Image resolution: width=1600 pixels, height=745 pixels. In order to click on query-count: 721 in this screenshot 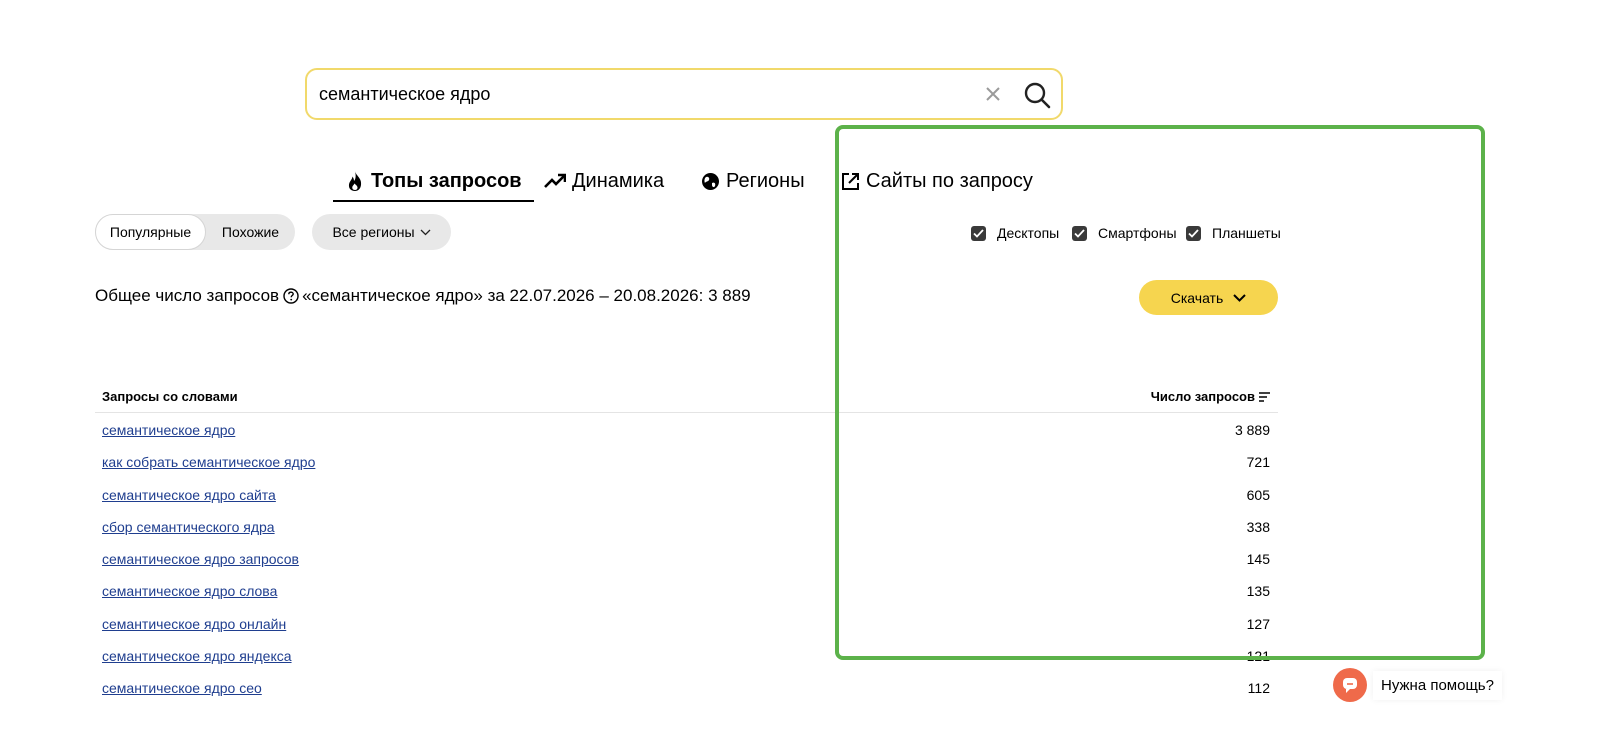, I will do `click(1258, 462)`.